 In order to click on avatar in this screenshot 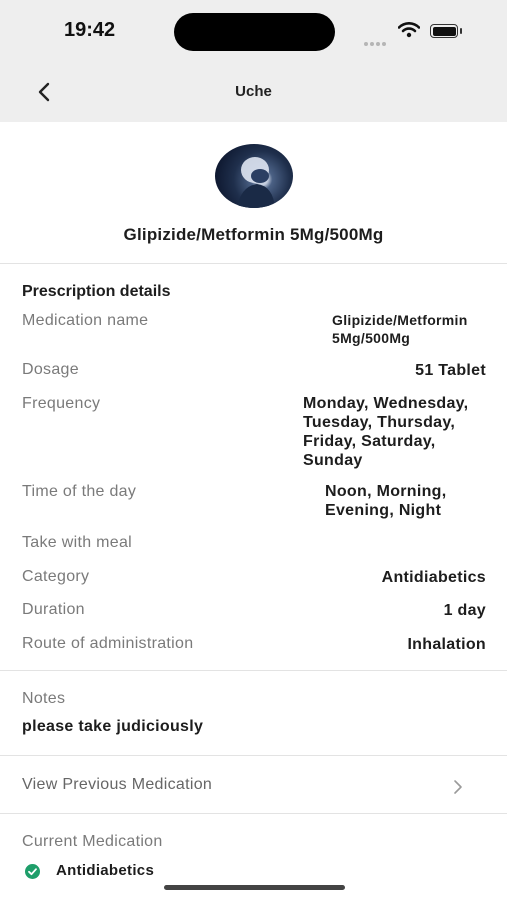, I will do `click(254, 176)`.